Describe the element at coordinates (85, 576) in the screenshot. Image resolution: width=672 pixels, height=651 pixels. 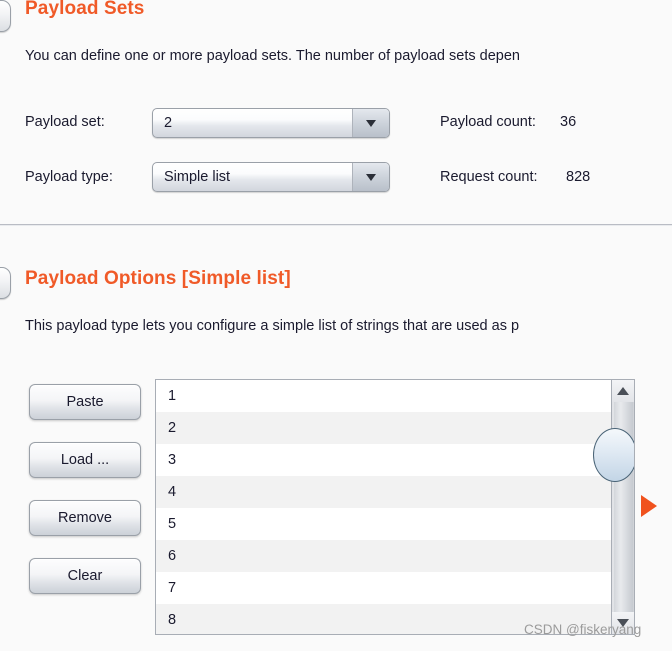
I see `clear-button: Clear` at that location.